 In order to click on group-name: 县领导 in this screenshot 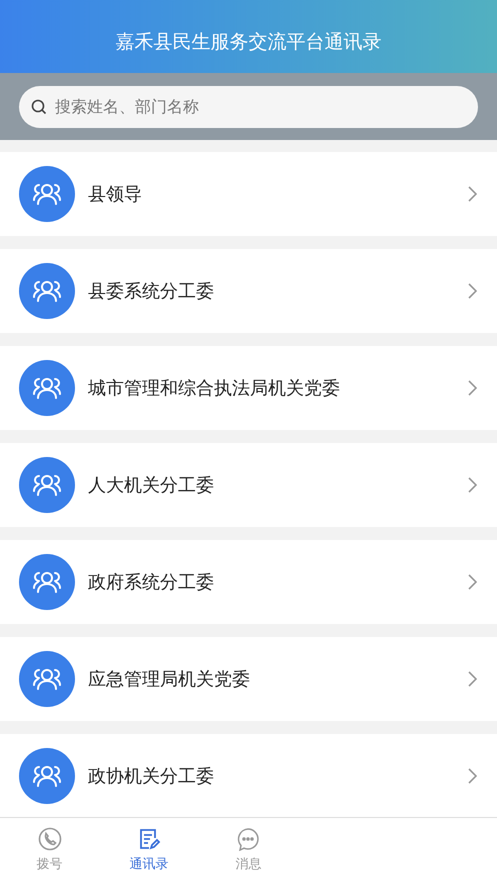, I will do `click(115, 194)`.